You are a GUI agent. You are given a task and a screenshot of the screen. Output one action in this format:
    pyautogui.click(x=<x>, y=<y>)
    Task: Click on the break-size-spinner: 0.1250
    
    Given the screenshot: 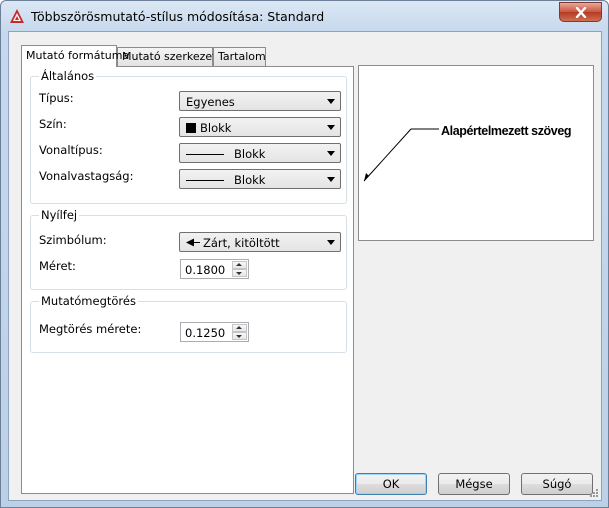 What is the action you would take?
    pyautogui.click(x=214, y=332)
    